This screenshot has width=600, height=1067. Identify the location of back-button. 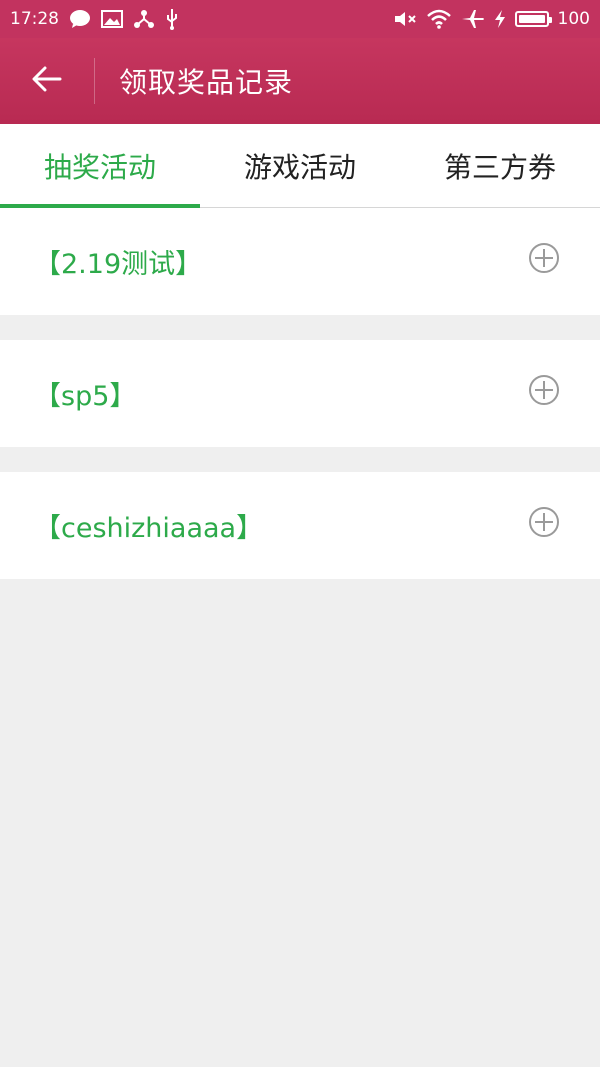
(47, 81).